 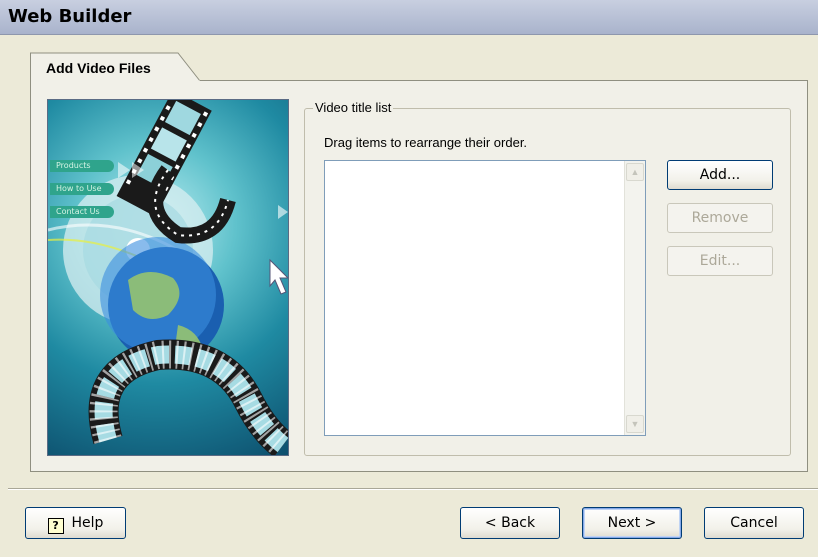 I want to click on window-title: Web Builder, so click(x=70, y=16).